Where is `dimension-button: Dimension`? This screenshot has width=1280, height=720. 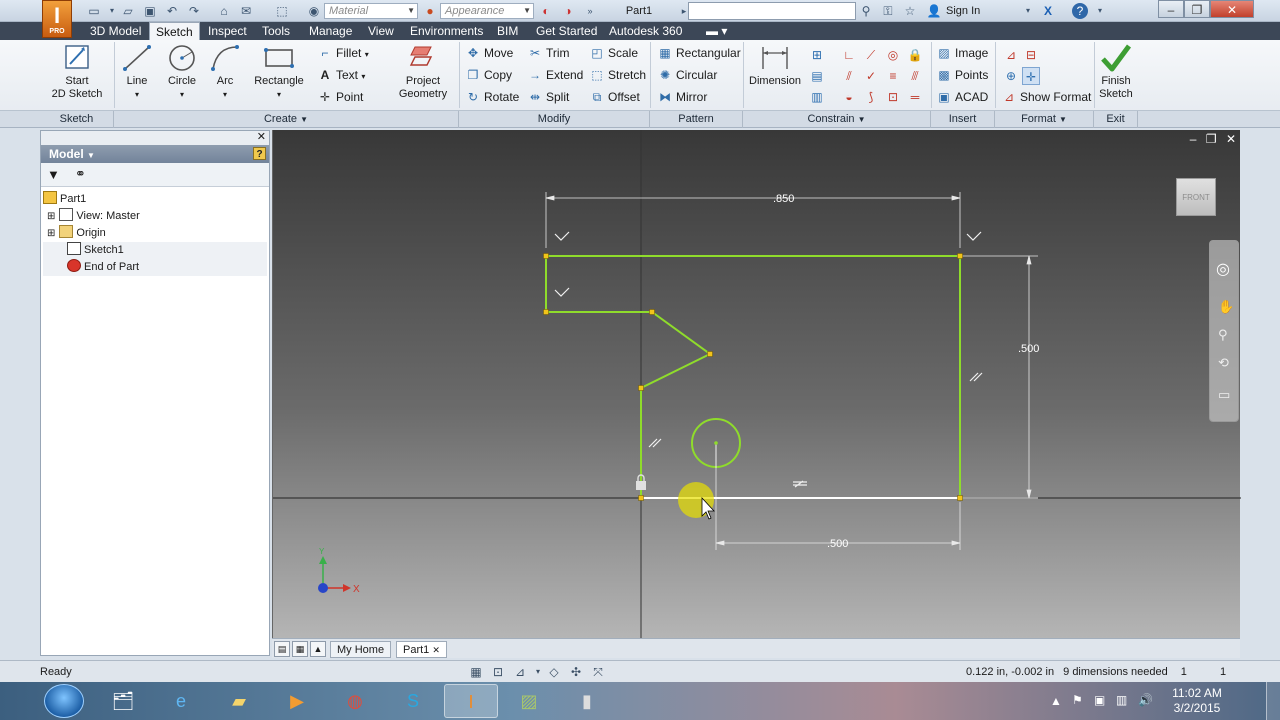
dimension-button: Dimension is located at coordinates (775, 65).